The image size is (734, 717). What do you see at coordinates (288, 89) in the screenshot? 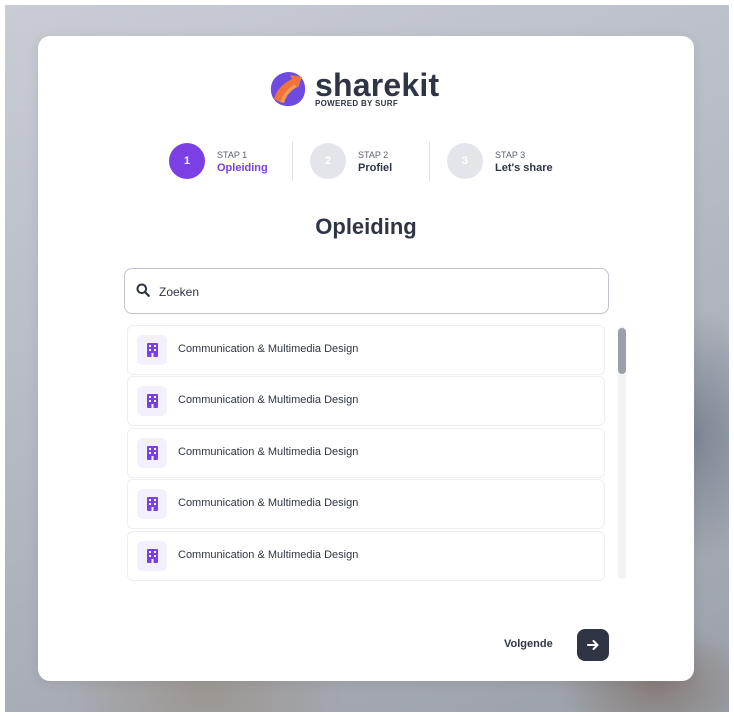
I see `sharekit-logo-icon` at bounding box center [288, 89].